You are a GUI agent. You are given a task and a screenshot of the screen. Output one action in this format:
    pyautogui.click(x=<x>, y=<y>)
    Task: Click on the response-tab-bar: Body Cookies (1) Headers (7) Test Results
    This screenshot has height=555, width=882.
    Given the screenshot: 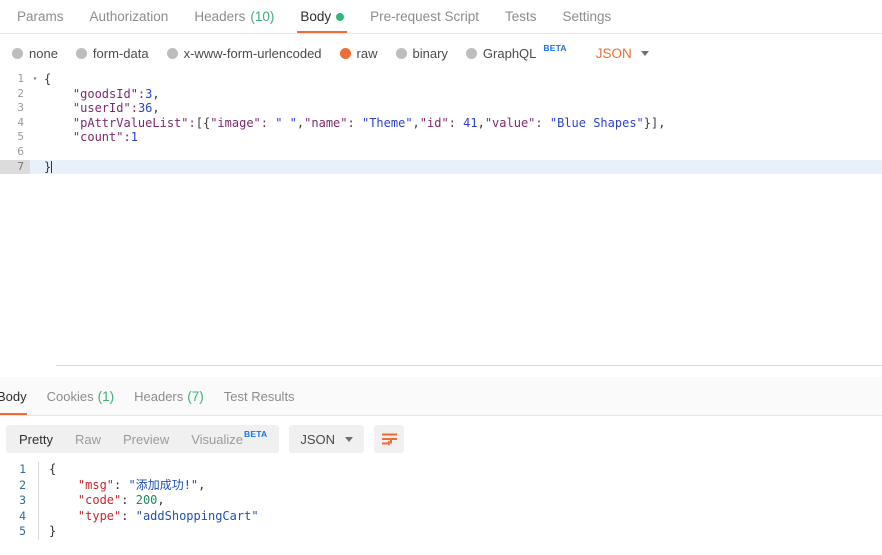 What is the action you would take?
    pyautogui.click(x=441, y=396)
    